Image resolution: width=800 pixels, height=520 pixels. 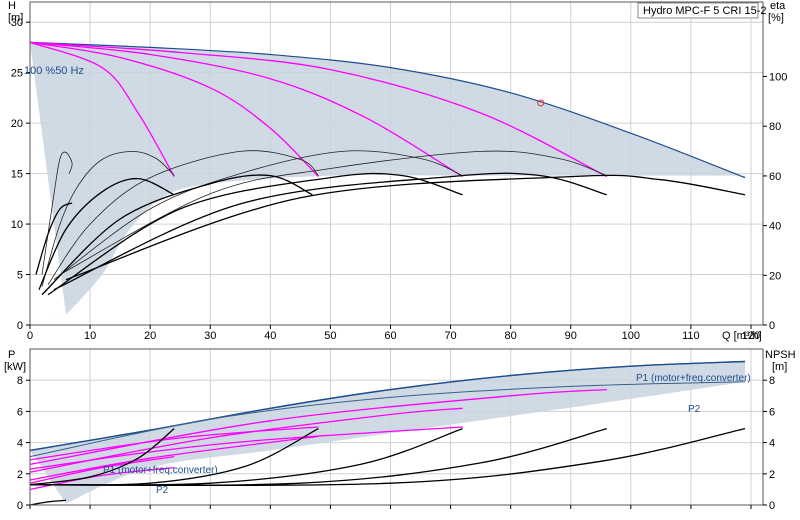 I want to click on x-tick-label: 20, so click(x=150, y=336).